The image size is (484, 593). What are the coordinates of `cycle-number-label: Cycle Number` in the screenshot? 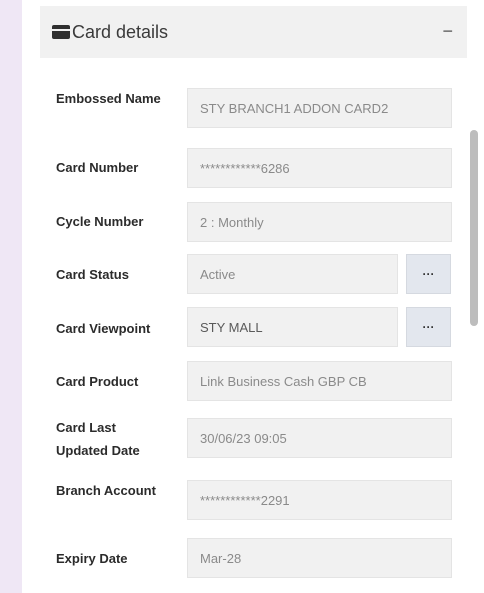 It's located at (100, 221).